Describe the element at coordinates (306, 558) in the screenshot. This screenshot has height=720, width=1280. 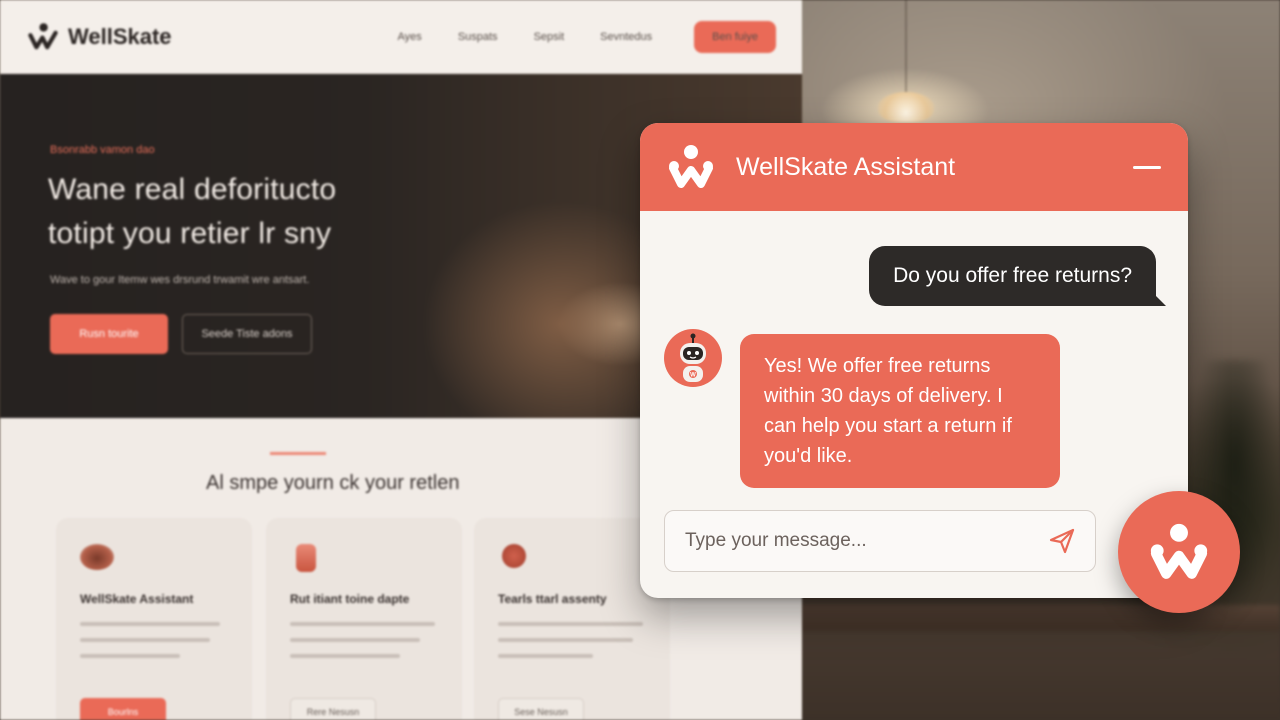
I see `product-icon` at that location.